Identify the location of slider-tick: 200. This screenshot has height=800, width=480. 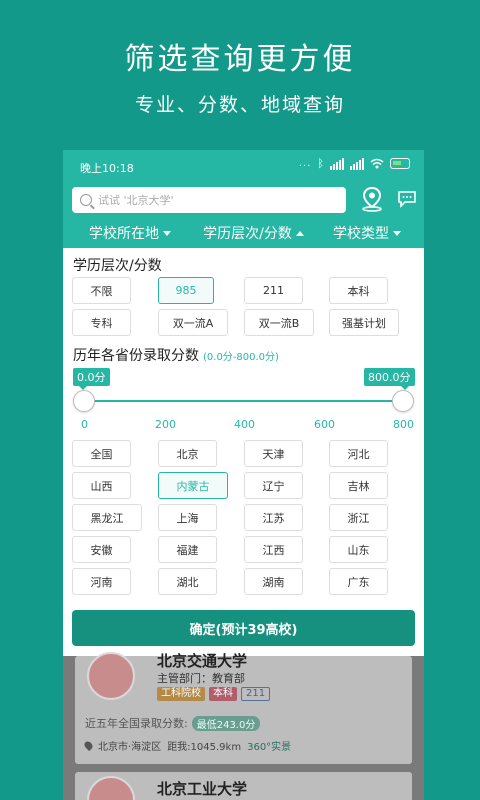
(165, 424).